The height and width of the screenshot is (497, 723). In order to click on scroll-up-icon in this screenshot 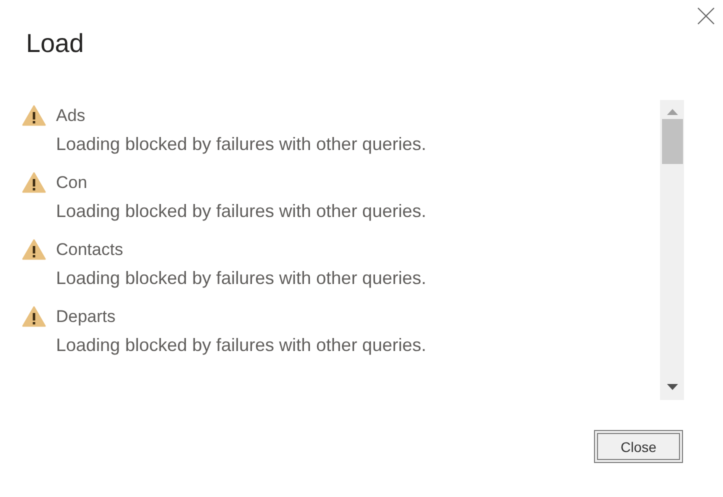, I will do `click(672, 112)`.